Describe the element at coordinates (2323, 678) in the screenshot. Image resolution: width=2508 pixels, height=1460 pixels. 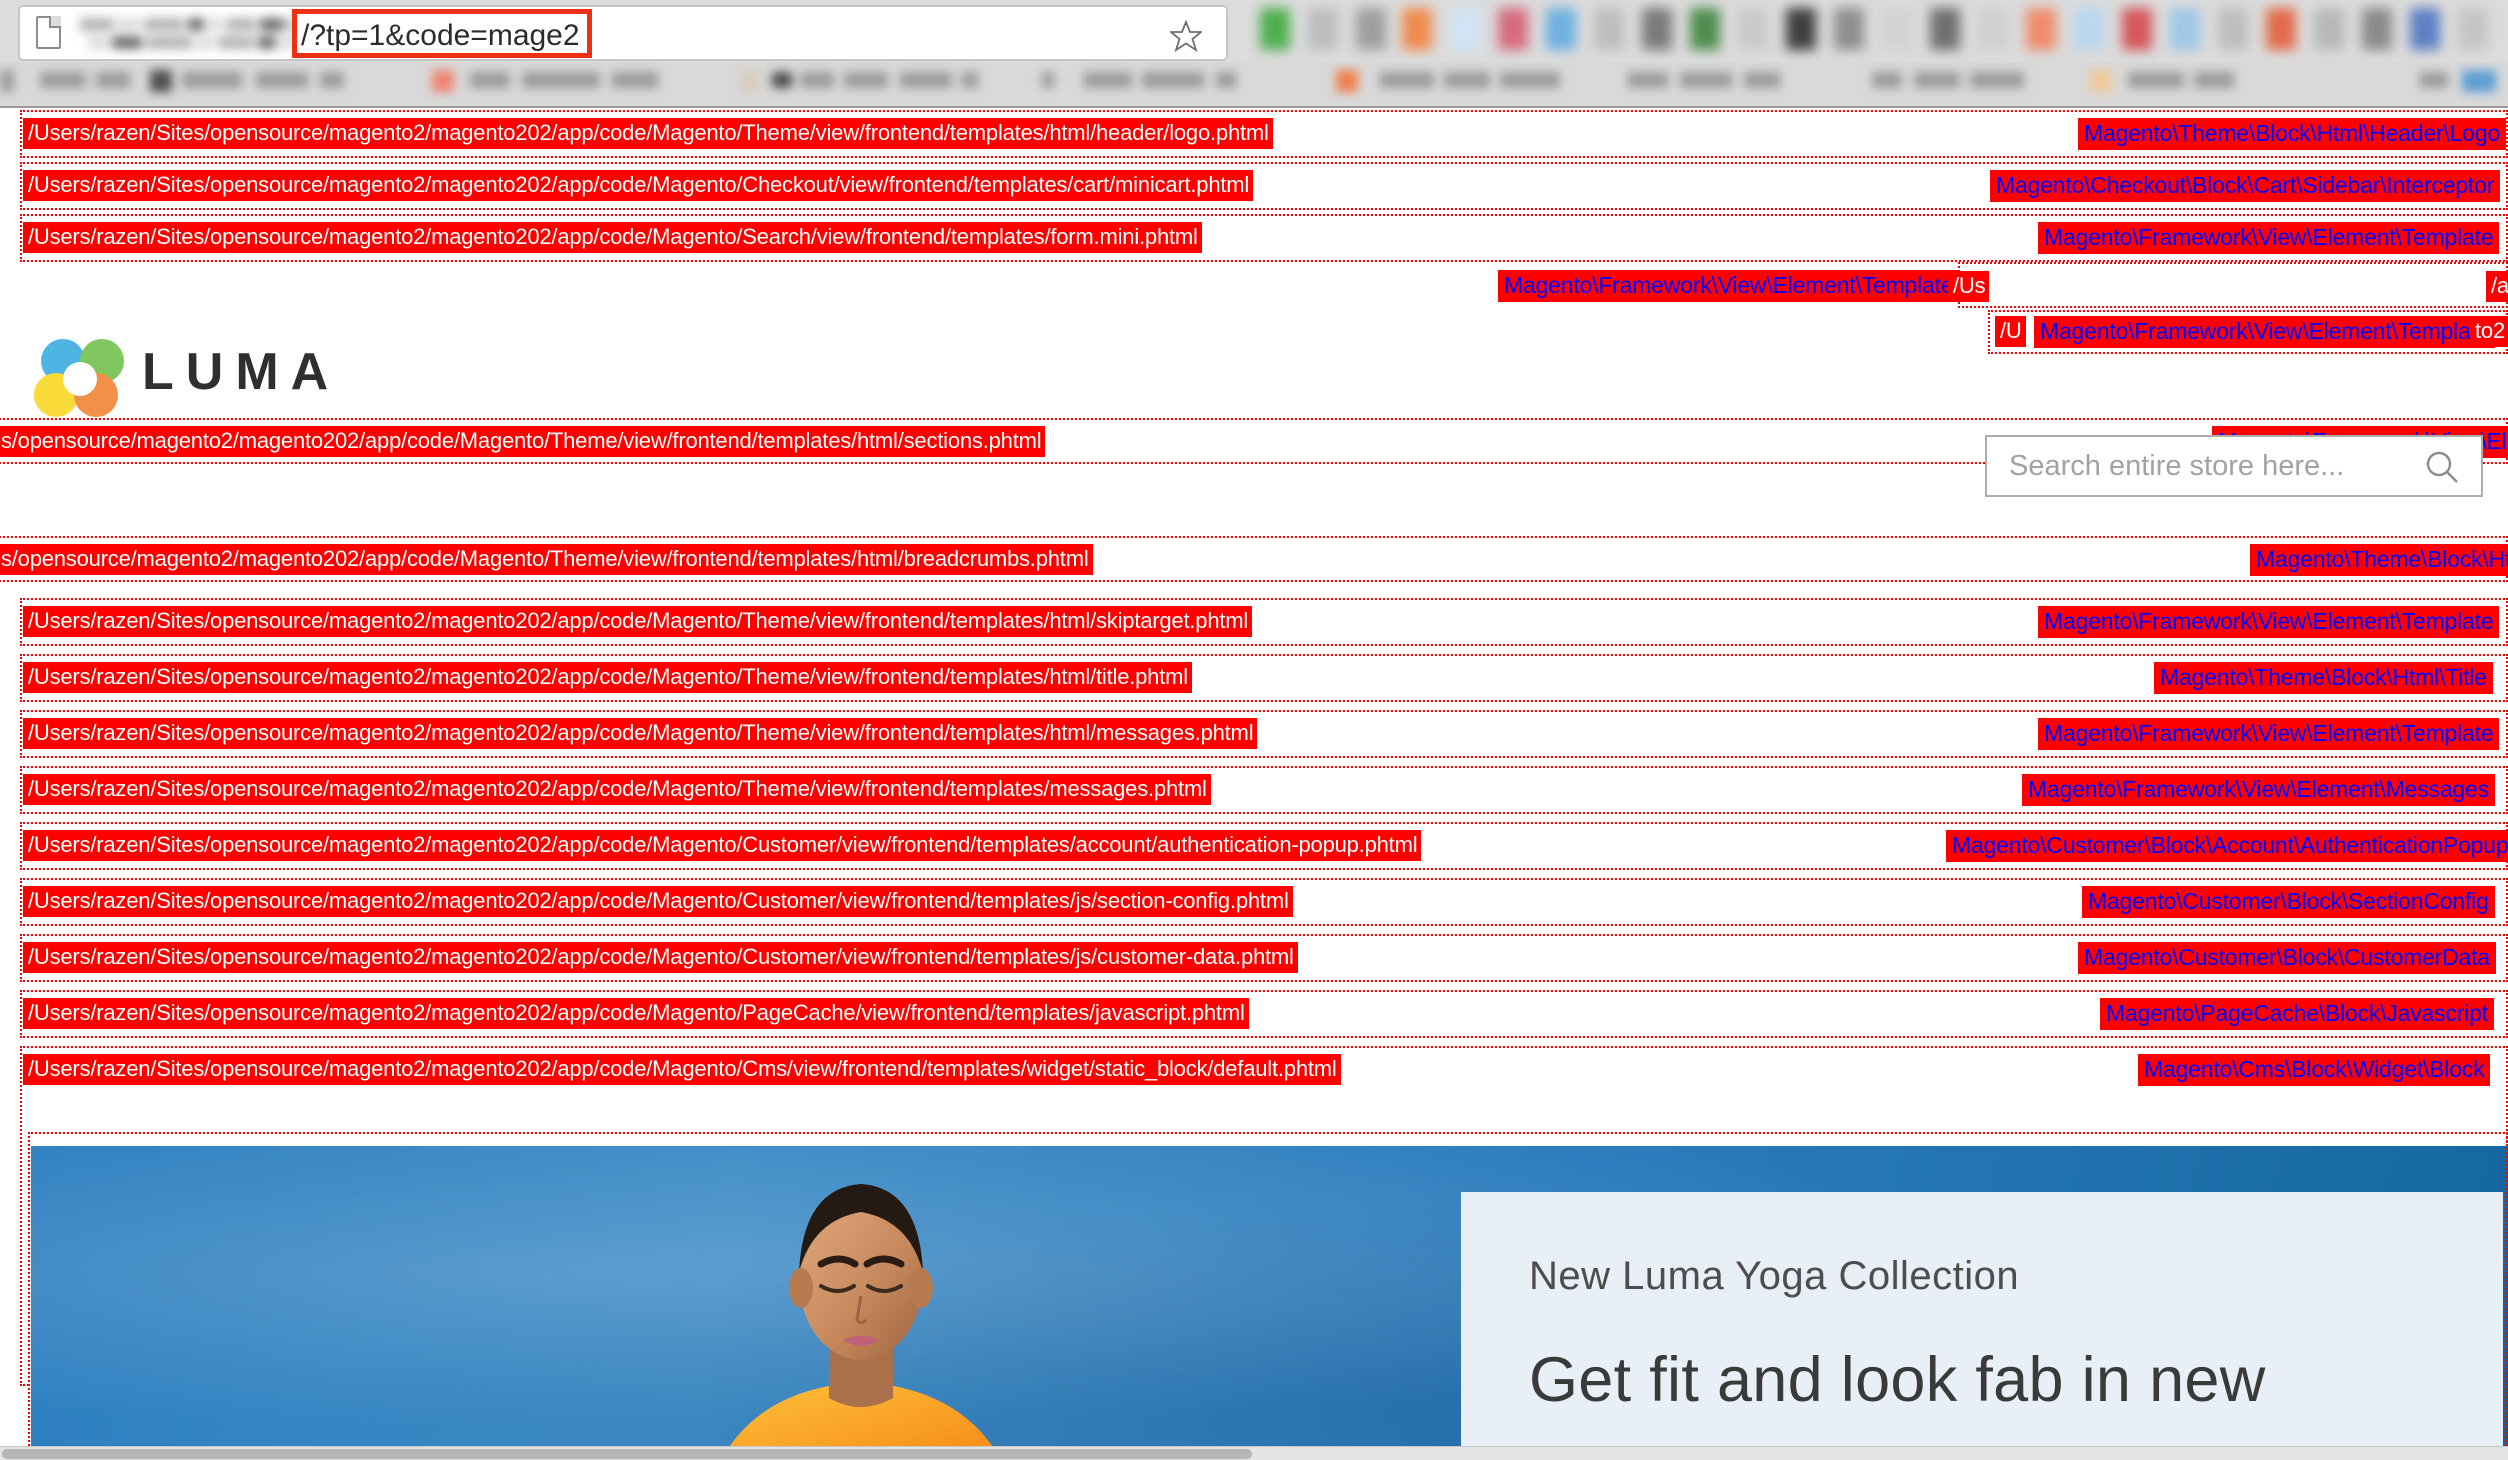
I see `template-hint-class: Magento\Theme\Block\Html\Title` at that location.